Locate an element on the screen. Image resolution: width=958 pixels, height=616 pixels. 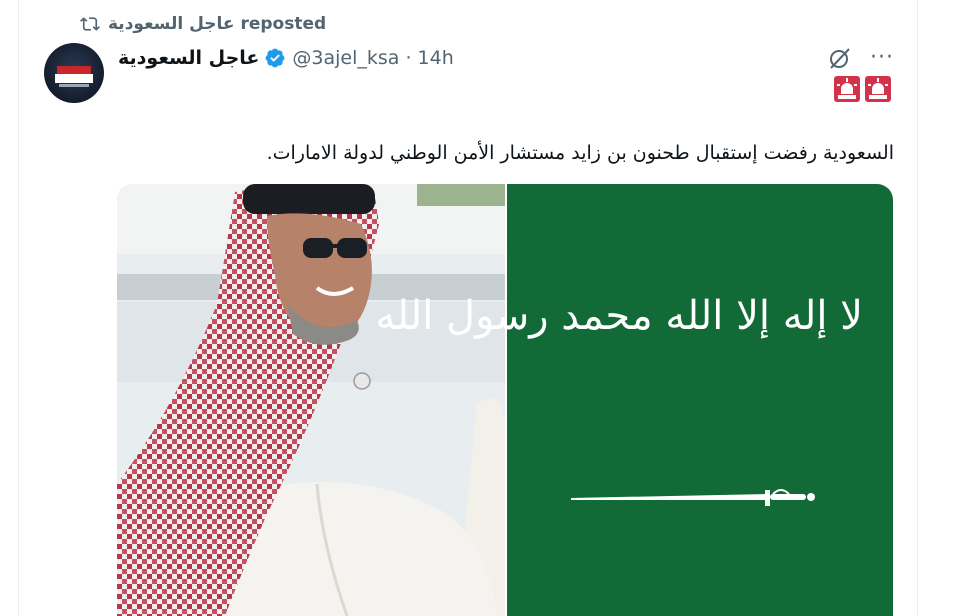
handle-and-time: @3ajel_ksa · 14h is located at coordinates (372, 58).